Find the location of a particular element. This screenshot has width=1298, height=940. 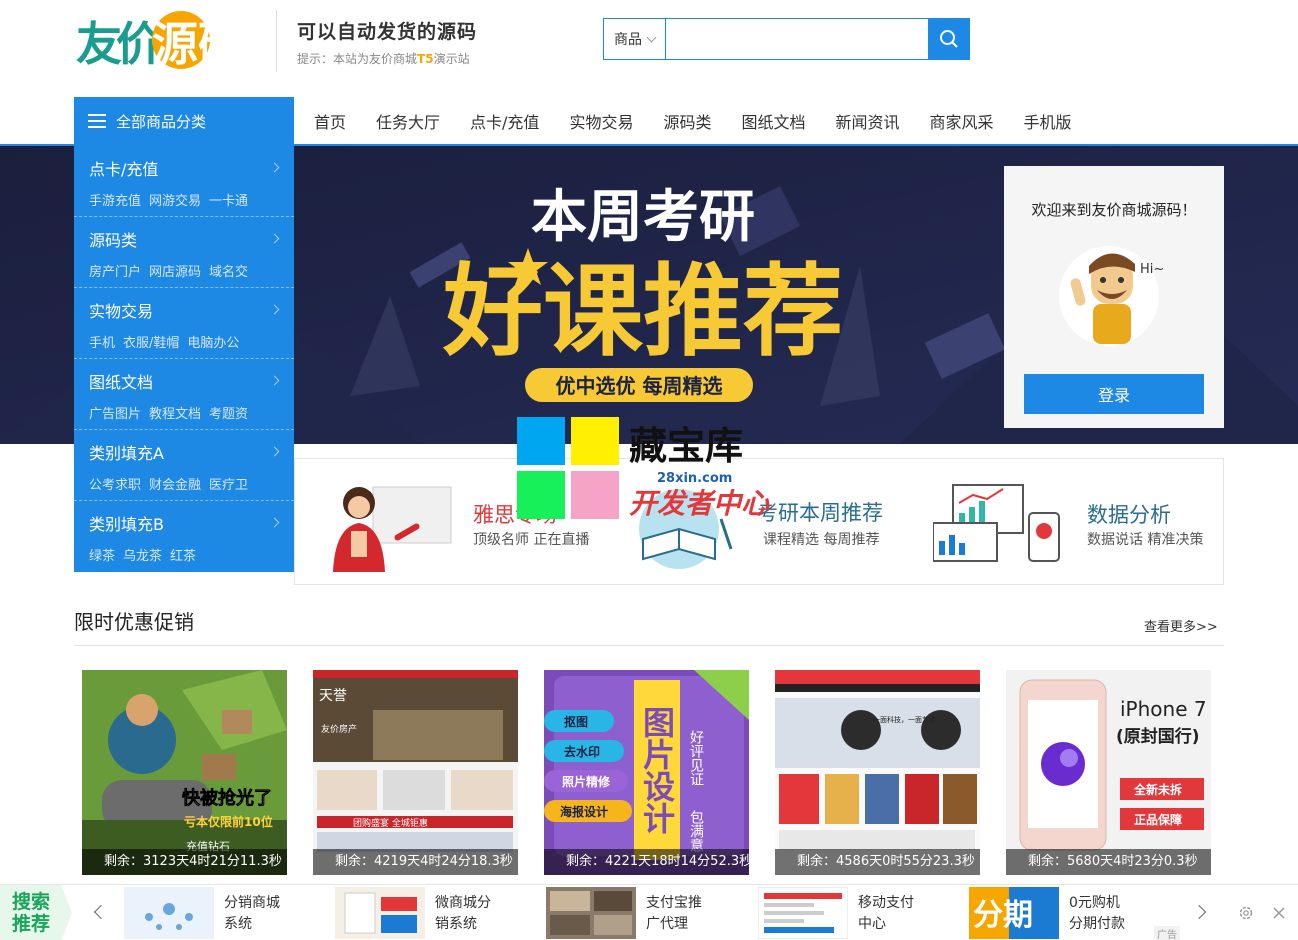

category-link: 财会金融 is located at coordinates (175, 485).